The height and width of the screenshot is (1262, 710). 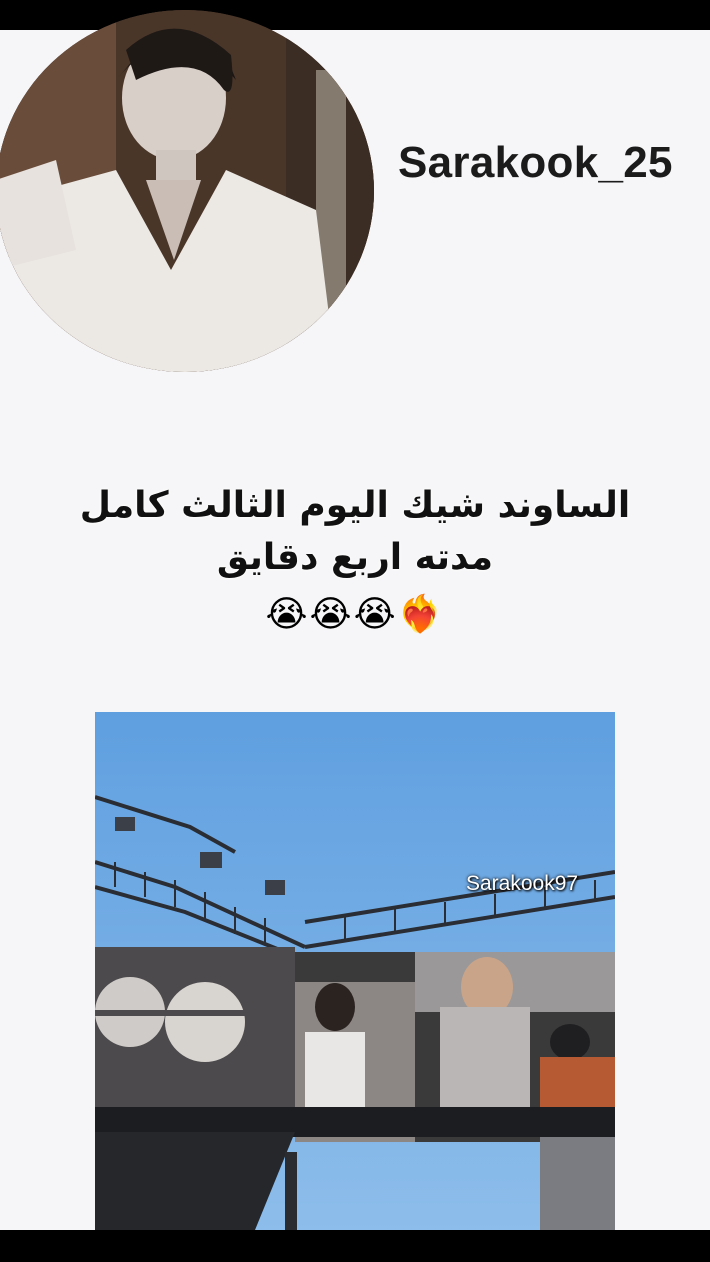 I want to click on video-watermark: Sarakook97, so click(x=522, y=883).